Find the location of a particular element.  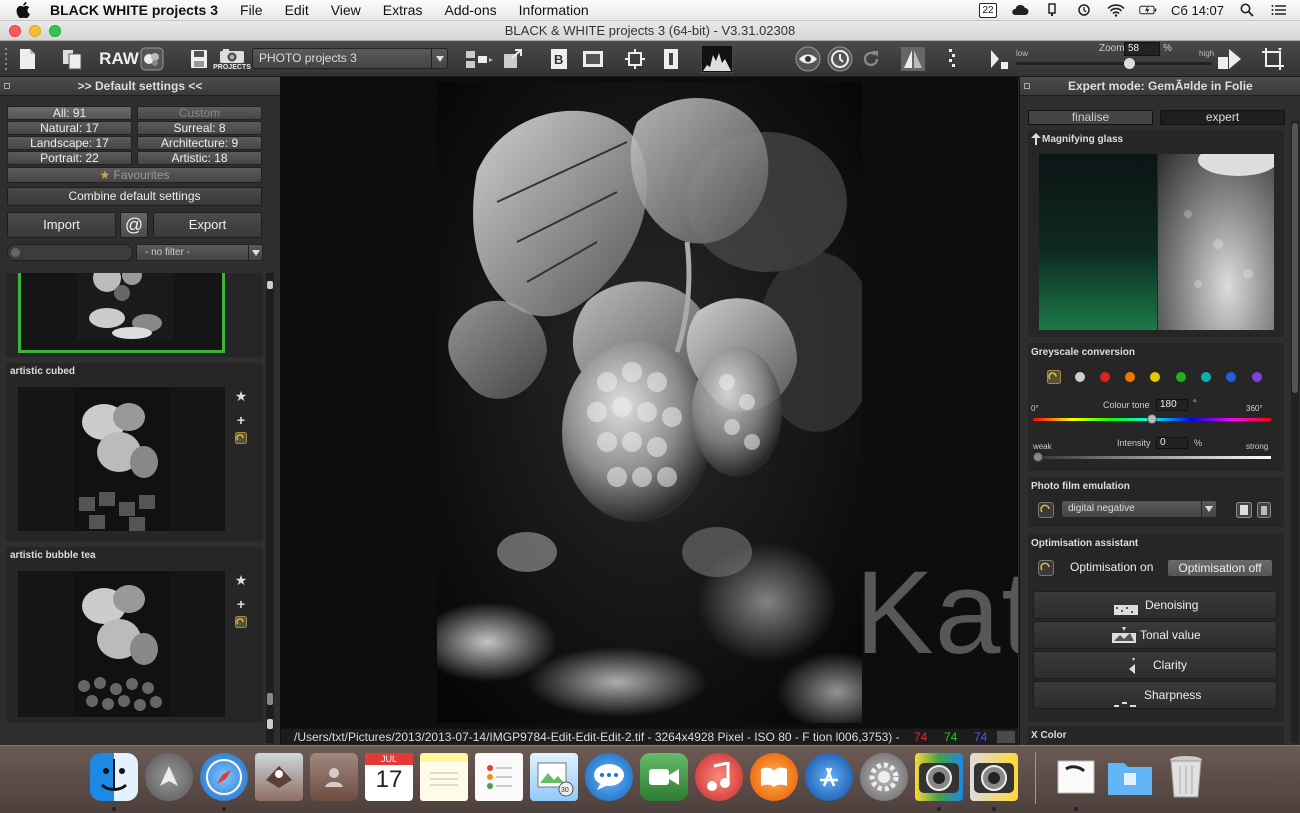

zoom-slider is located at coordinates (1114, 63).